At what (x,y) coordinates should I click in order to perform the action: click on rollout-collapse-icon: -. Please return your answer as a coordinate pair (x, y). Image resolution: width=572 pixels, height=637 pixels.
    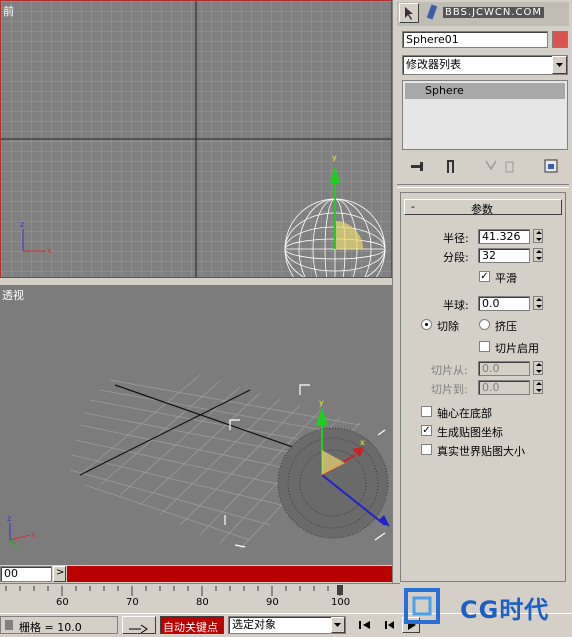
    Looking at the image, I should click on (413, 206).